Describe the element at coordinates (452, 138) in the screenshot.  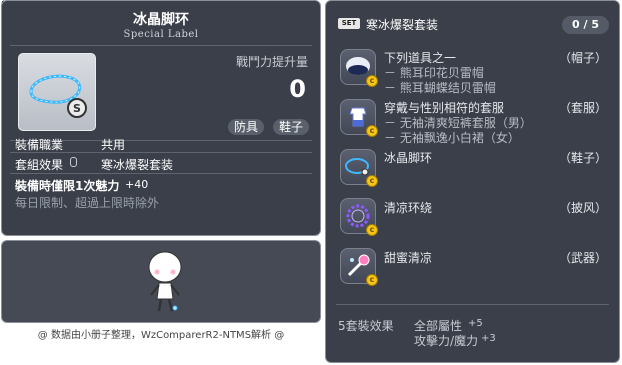
I see `set-item-option: － 无袖飘逸小白裙（女）` at that location.